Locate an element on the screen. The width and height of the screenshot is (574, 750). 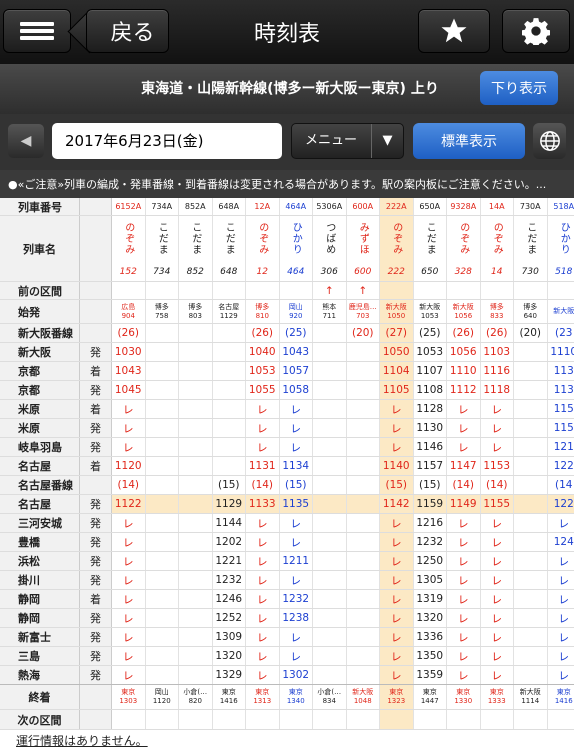
timetable-cell: 600A is located at coordinates (363, 206).